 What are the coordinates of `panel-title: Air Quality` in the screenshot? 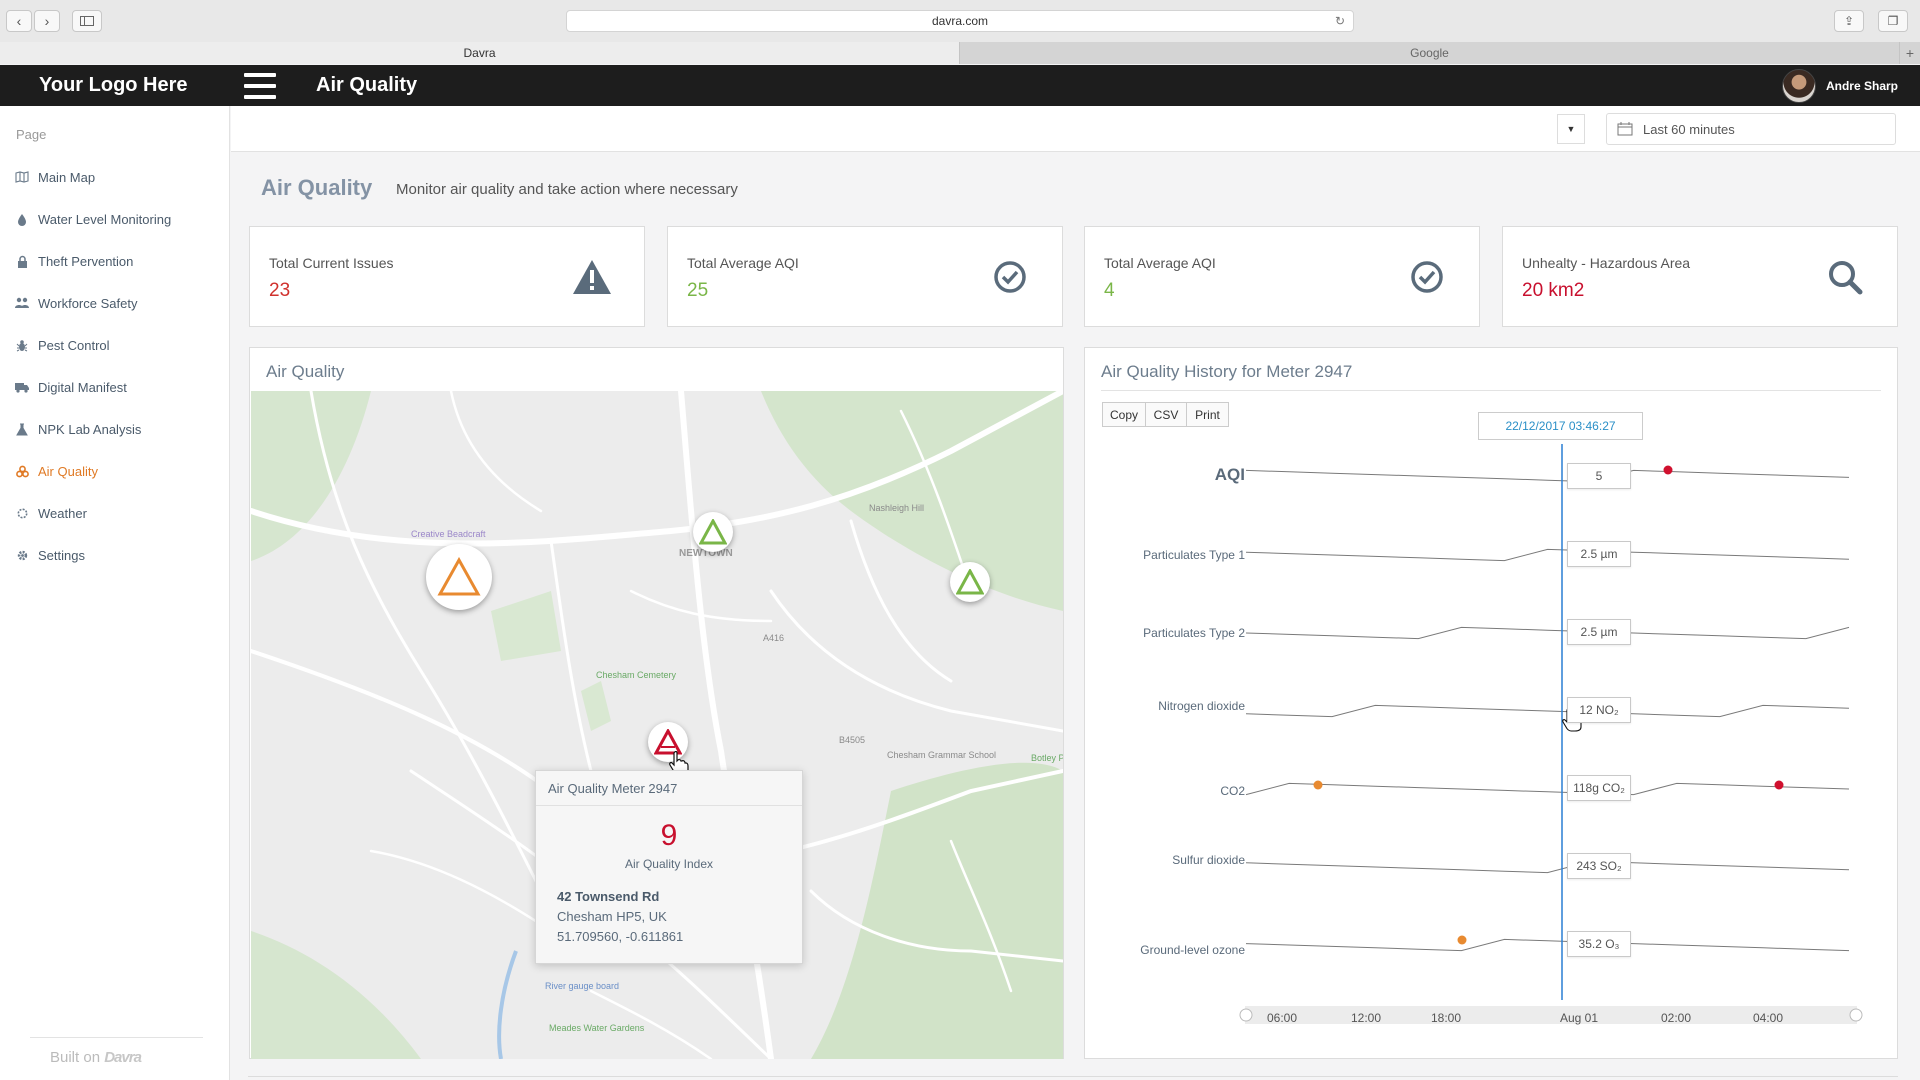 It's located at (305, 371).